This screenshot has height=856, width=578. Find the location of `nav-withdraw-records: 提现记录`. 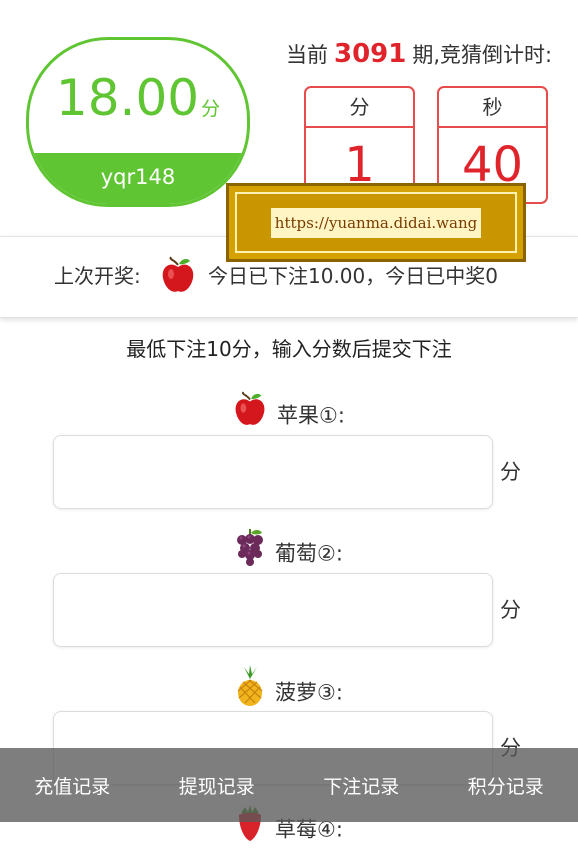

nav-withdraw-records: 提现记录 is located at coordinates (217, 785).